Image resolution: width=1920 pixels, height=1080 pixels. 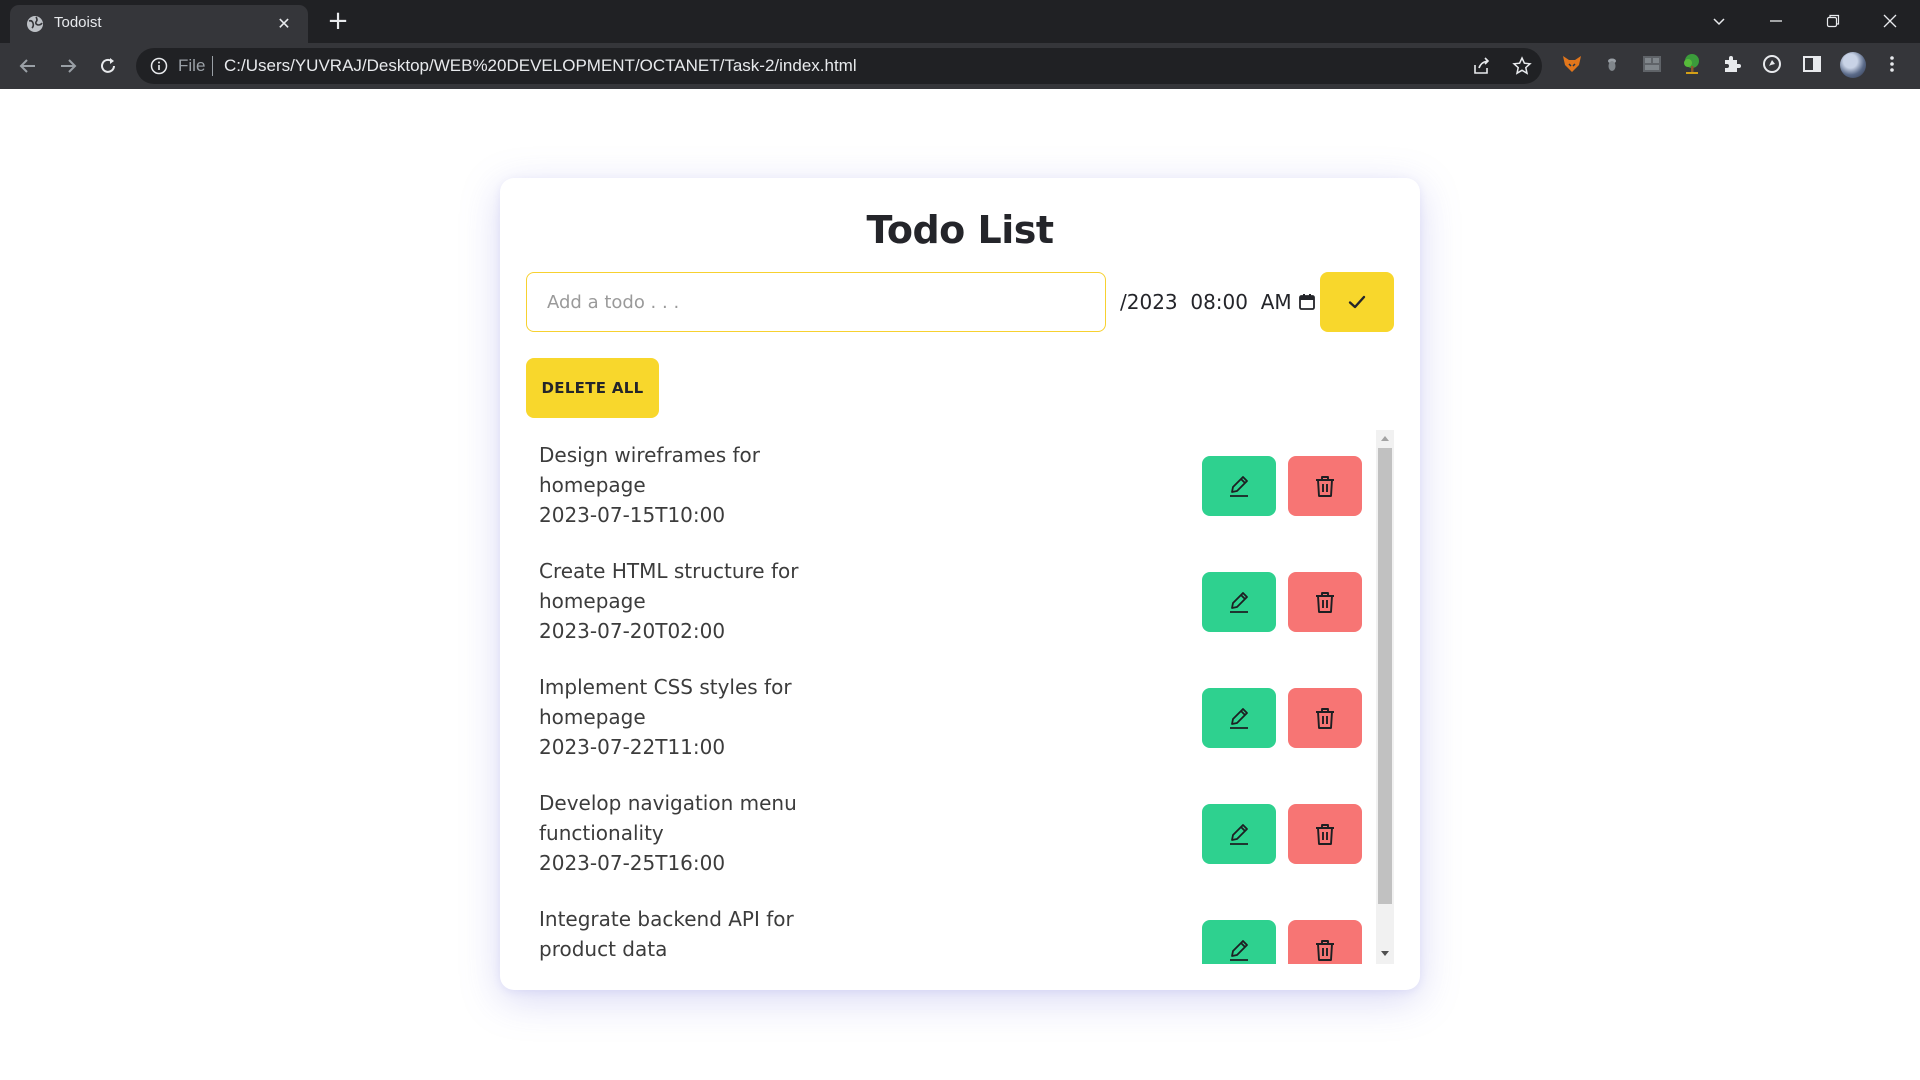 What do you see at coordinates (592, 388) in the screenshot?
I see `delete-all-button: DELETE ALL` at bounding box center [592, 388].